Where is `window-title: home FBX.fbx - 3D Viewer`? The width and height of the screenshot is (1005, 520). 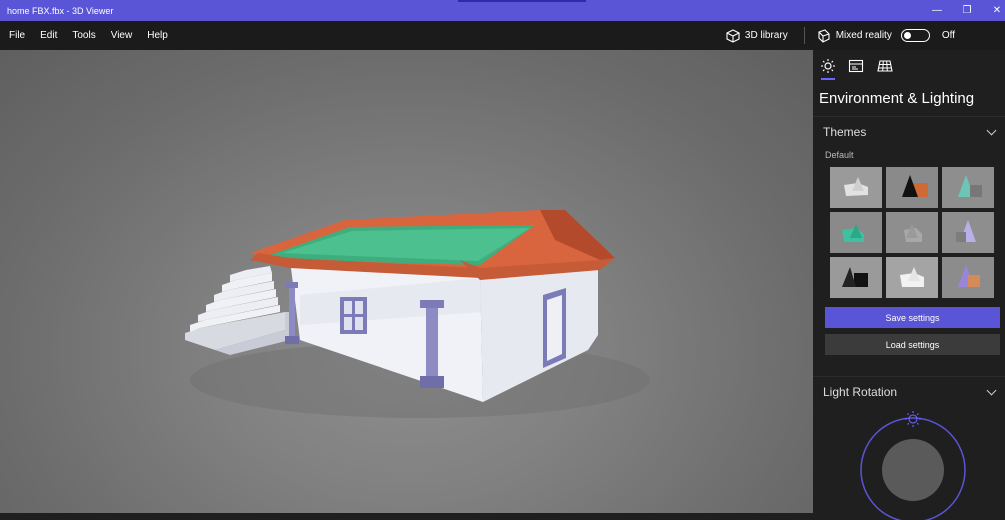 window-title: home FBX.fbx - 3D Viewer is located at coordinates (60, 10).